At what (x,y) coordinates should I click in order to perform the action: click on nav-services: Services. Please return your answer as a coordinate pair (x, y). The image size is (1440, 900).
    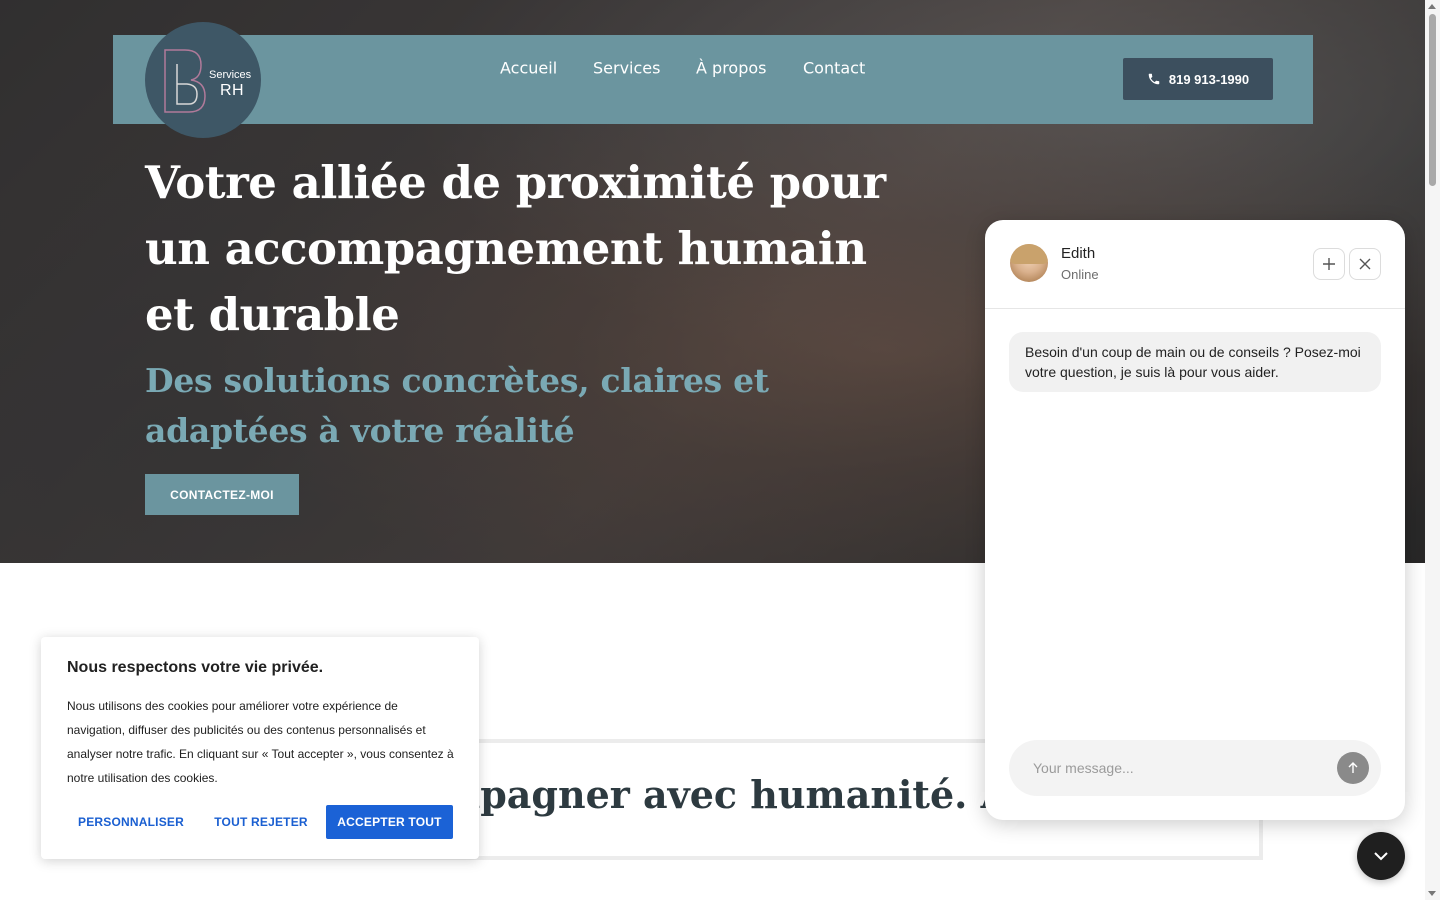
    Looking at the image, I should click on (626, 68).